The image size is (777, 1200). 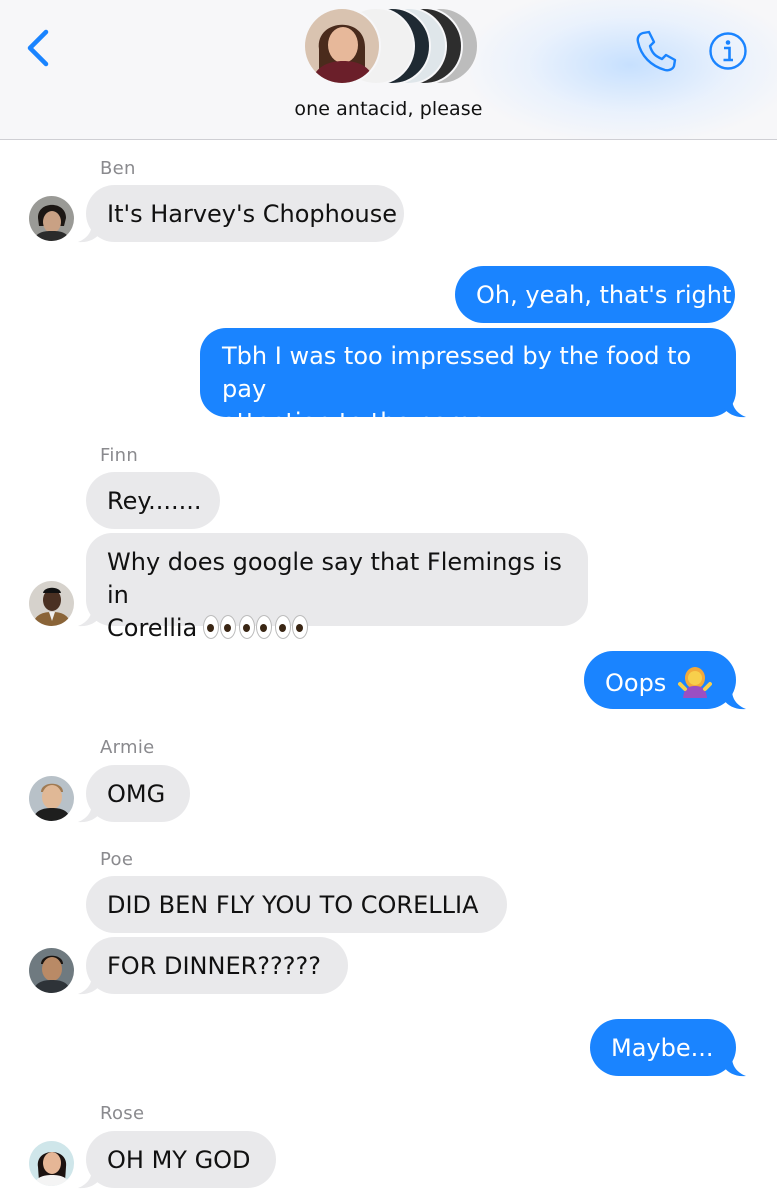 I want to click on group-avatar-stack, so click(x=390, y=46).